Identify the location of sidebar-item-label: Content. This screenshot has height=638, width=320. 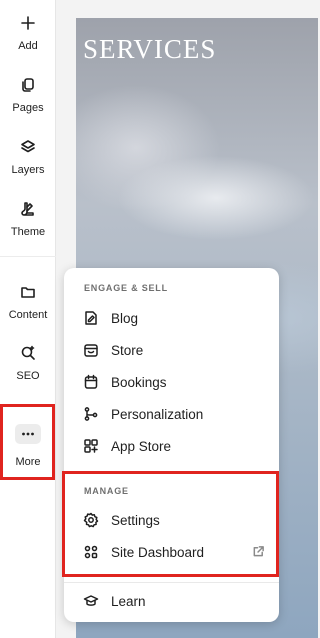
(28, 315).